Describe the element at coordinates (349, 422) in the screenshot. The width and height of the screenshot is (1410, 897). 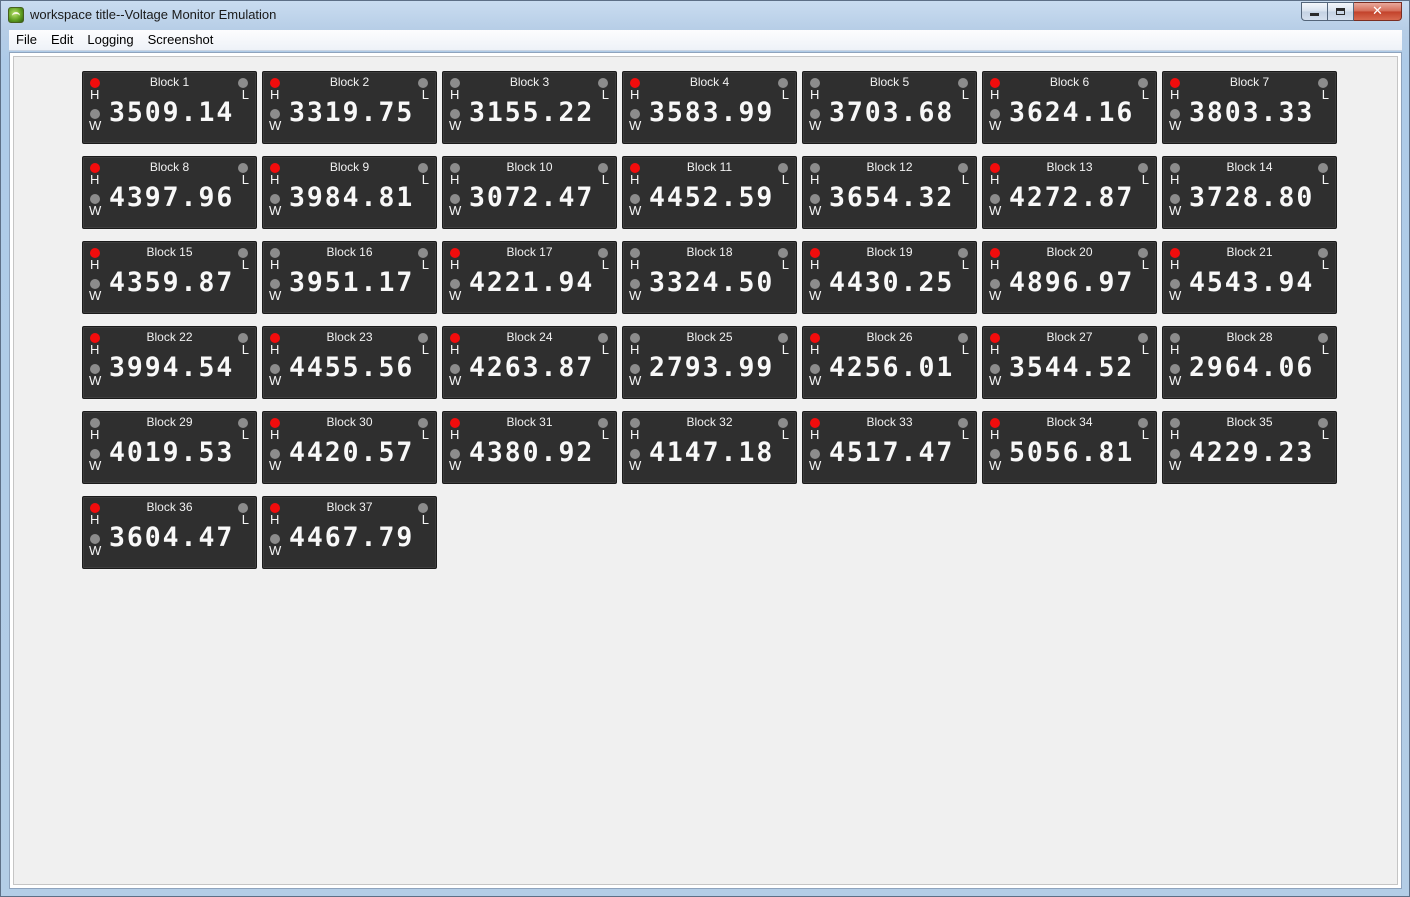
I see `block-title: Block 30` at that location.